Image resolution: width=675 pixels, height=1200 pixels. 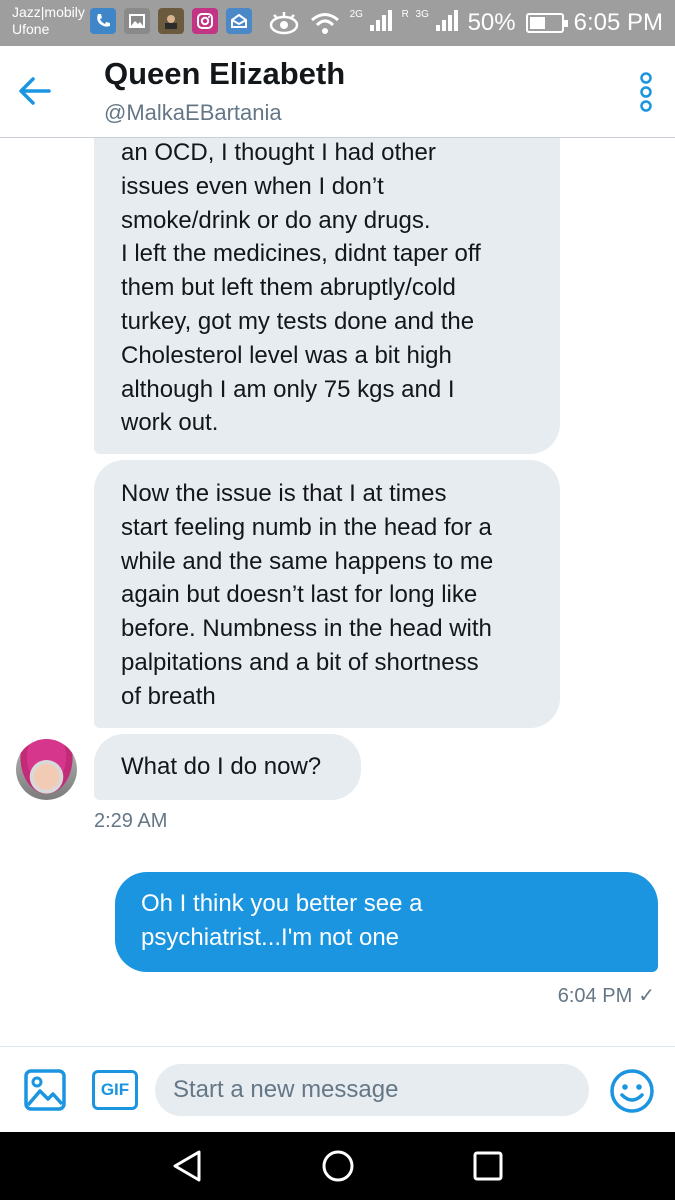 I want to click on message-input, so click(x=372, y=1090).